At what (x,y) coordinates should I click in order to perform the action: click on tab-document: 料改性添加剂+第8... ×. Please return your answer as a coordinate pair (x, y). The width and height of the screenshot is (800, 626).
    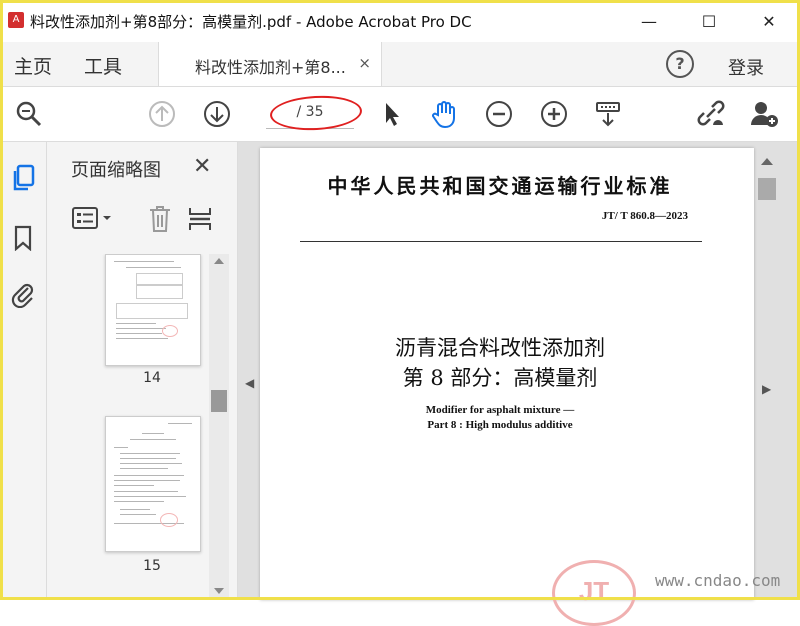
    Looking at the image, I should click on (270, 64).